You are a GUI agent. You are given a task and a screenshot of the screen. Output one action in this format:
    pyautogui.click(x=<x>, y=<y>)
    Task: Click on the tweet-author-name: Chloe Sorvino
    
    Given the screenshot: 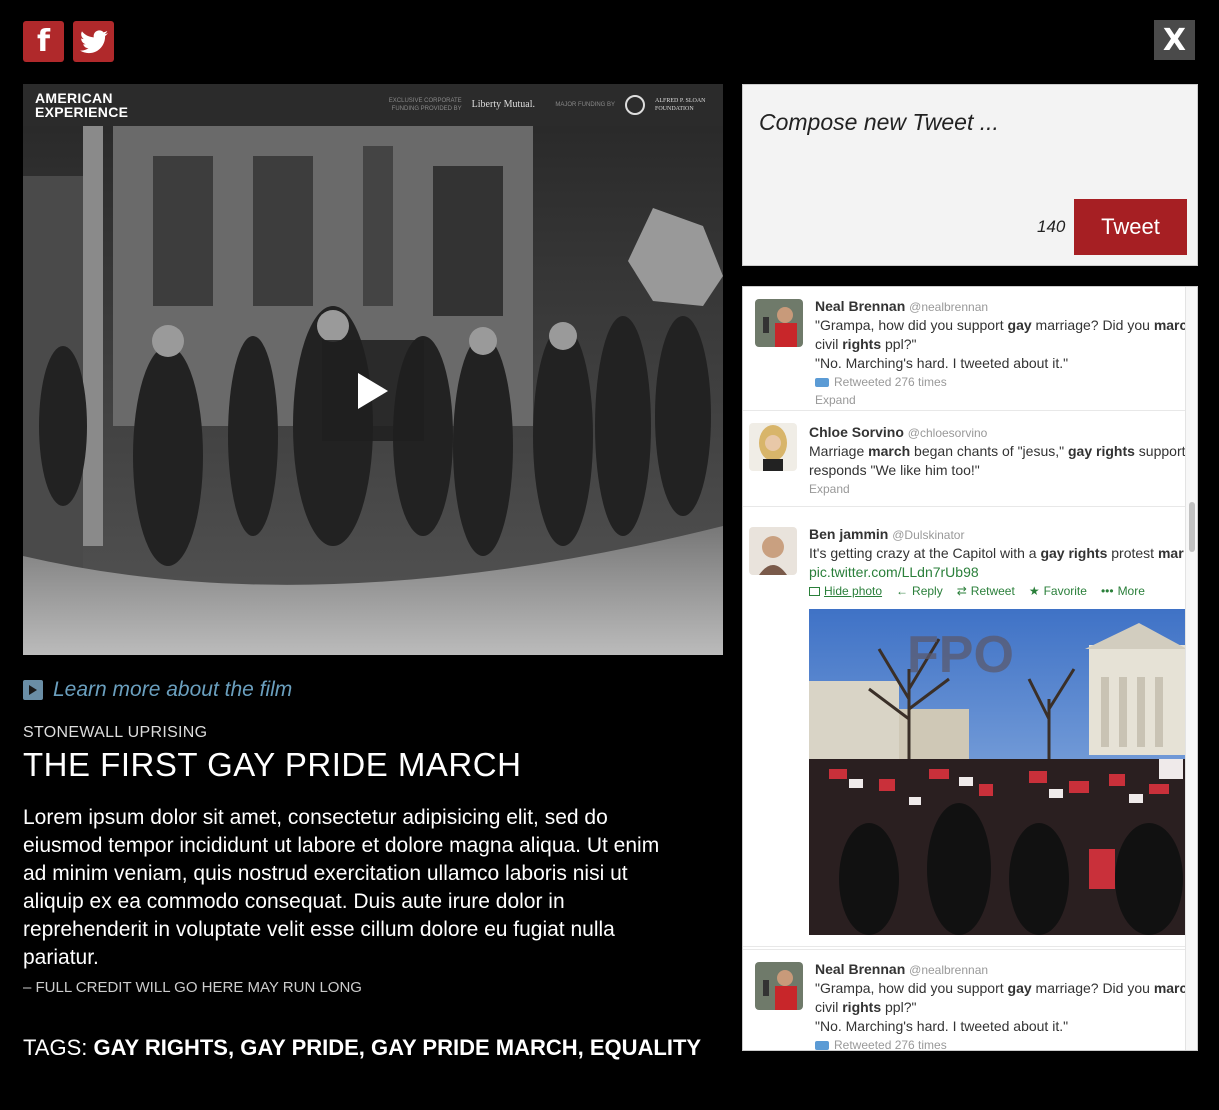 What is the action you would take?
    pyautogui.click(x=856, y=432)
    